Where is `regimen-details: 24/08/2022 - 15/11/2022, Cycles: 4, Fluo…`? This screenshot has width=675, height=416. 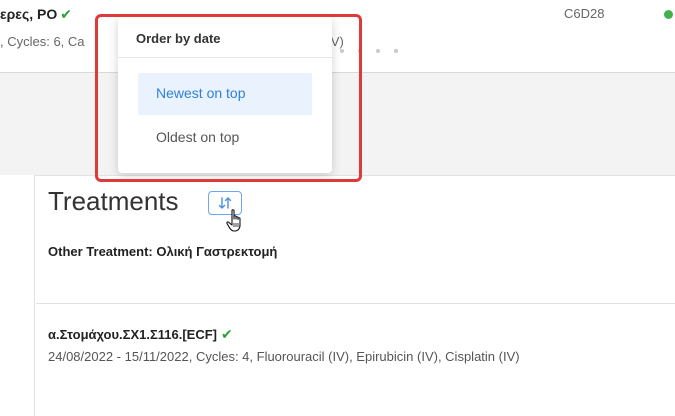 regimen-details: 24/08/2022 - 15/11/2022, Cycles: 4, Fluo… is located at coordinates (284, 356).